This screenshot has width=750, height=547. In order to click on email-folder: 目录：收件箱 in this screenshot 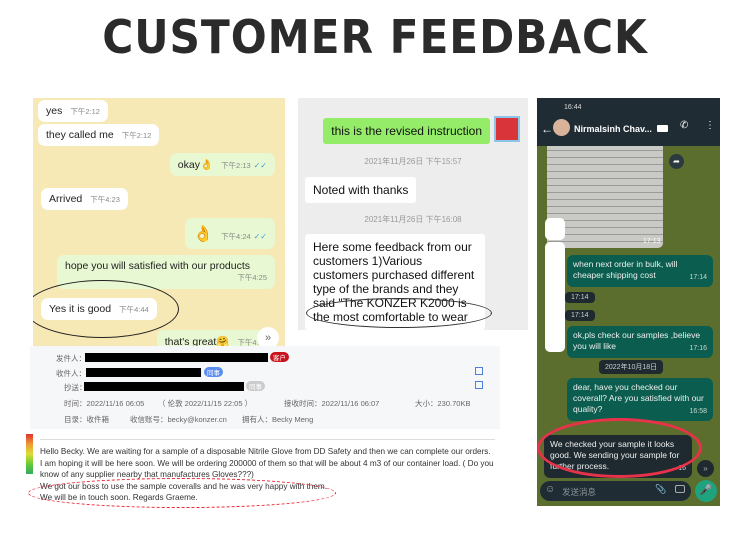, I will do `click(86, 419)`.